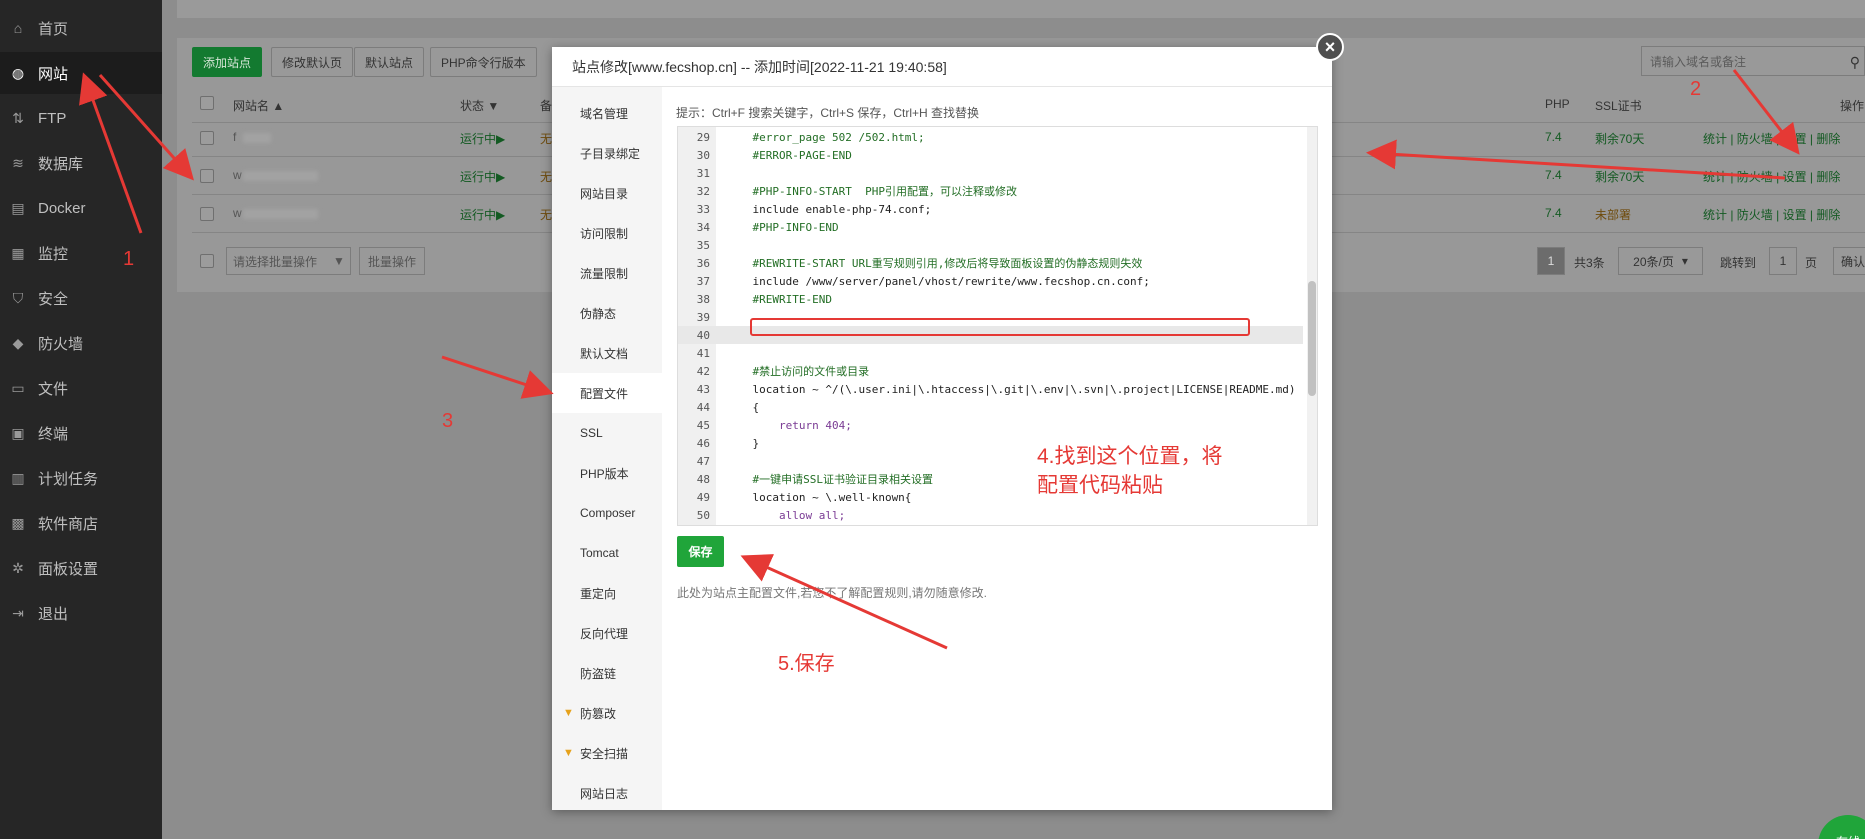 This screenshot has height=839, width=1865. I want to click on docker-icon: ▤, so click(18, 207).